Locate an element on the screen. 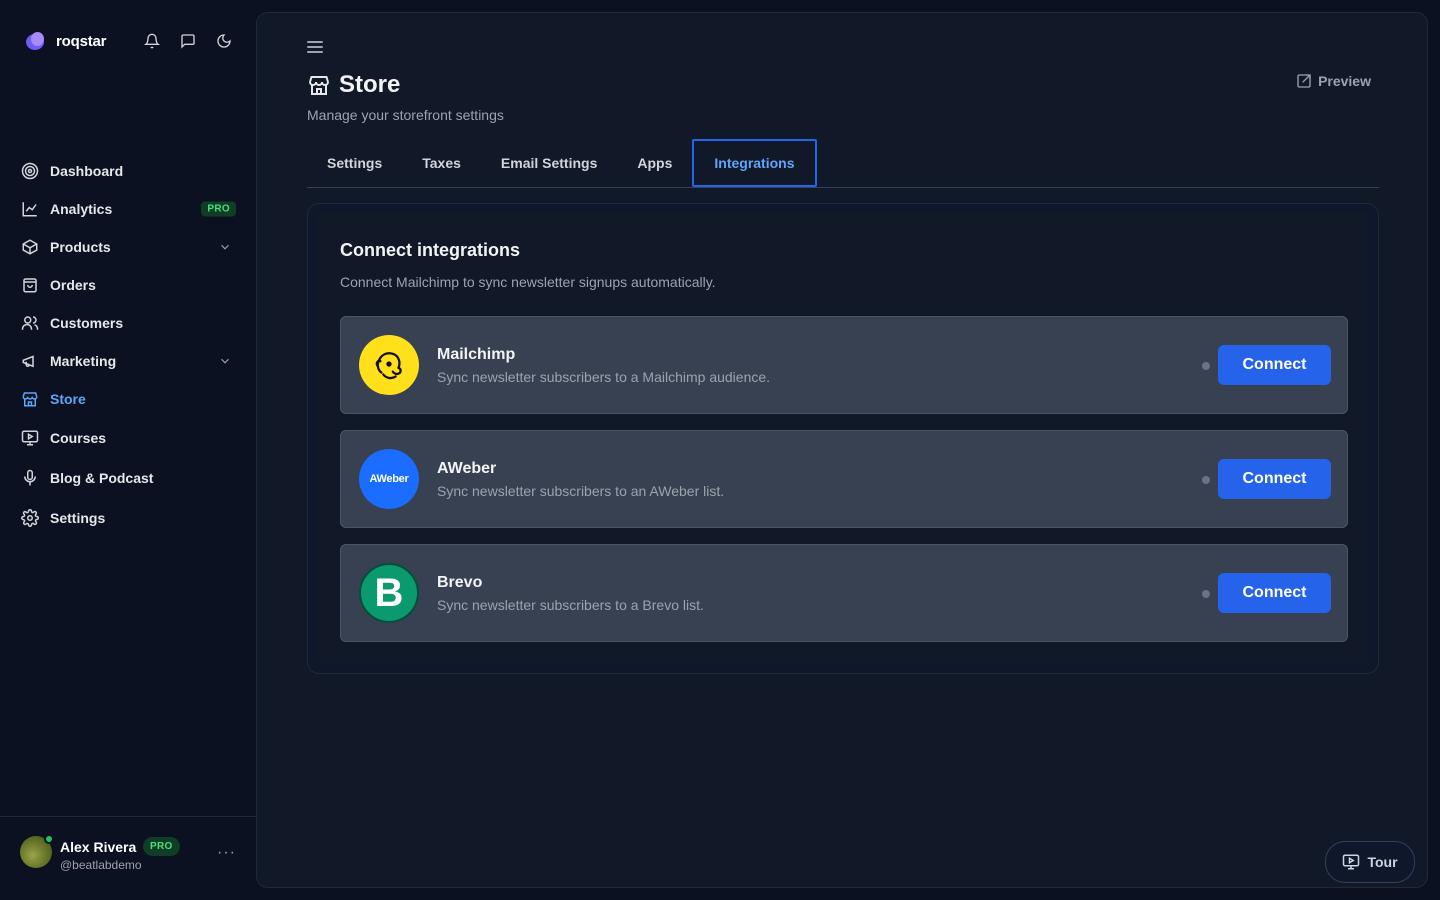 The height and width of the screenshot is (900, 1440). sidebar-item-label: Marketing is located at coordinates (83, 361).